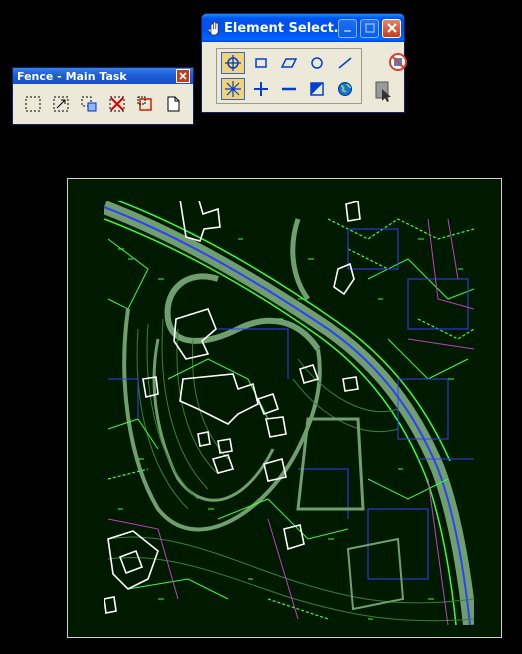 The width and height of the screenshot is (522, 654). I want to click on file-fence-button, so click(173, 104).